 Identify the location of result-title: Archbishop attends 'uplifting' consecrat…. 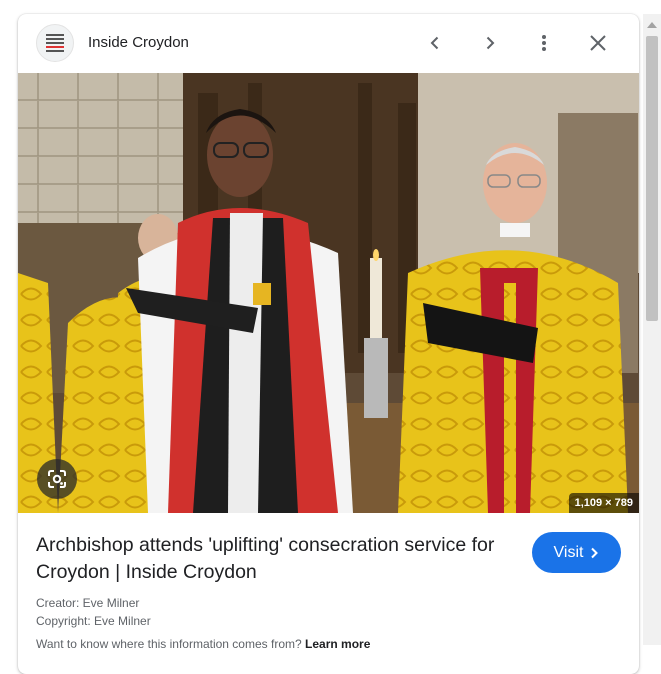
(266, 559).